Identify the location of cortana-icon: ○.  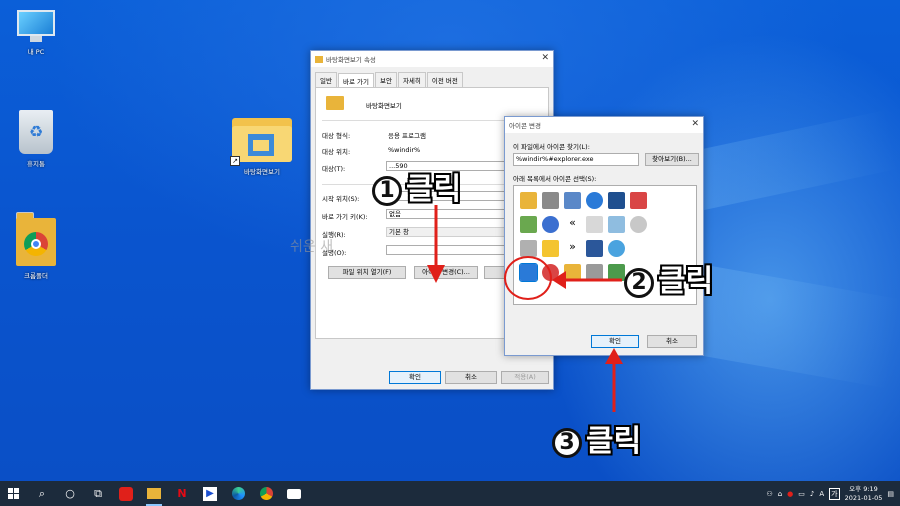
(70, 493).